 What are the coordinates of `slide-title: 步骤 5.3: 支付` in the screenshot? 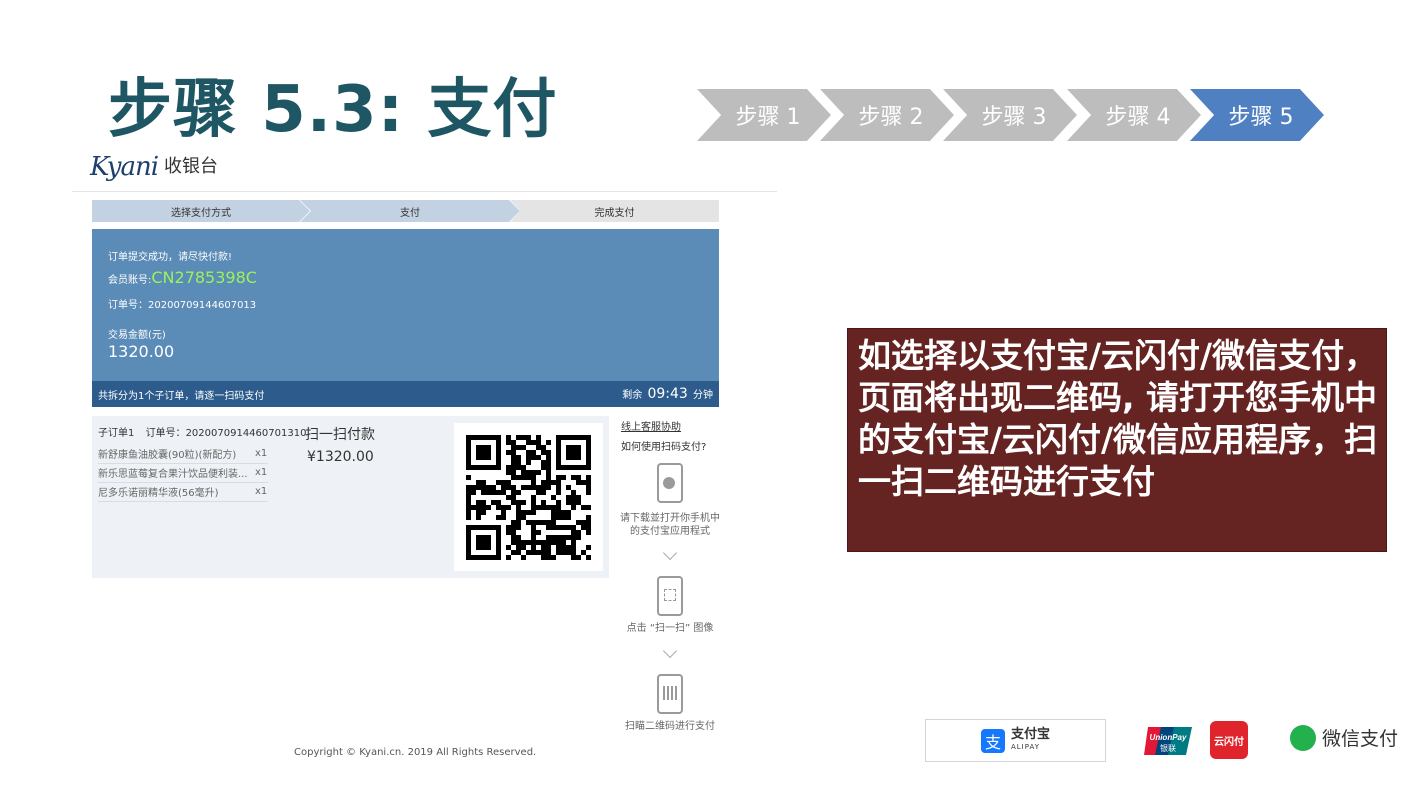 It's located at (333, 110).